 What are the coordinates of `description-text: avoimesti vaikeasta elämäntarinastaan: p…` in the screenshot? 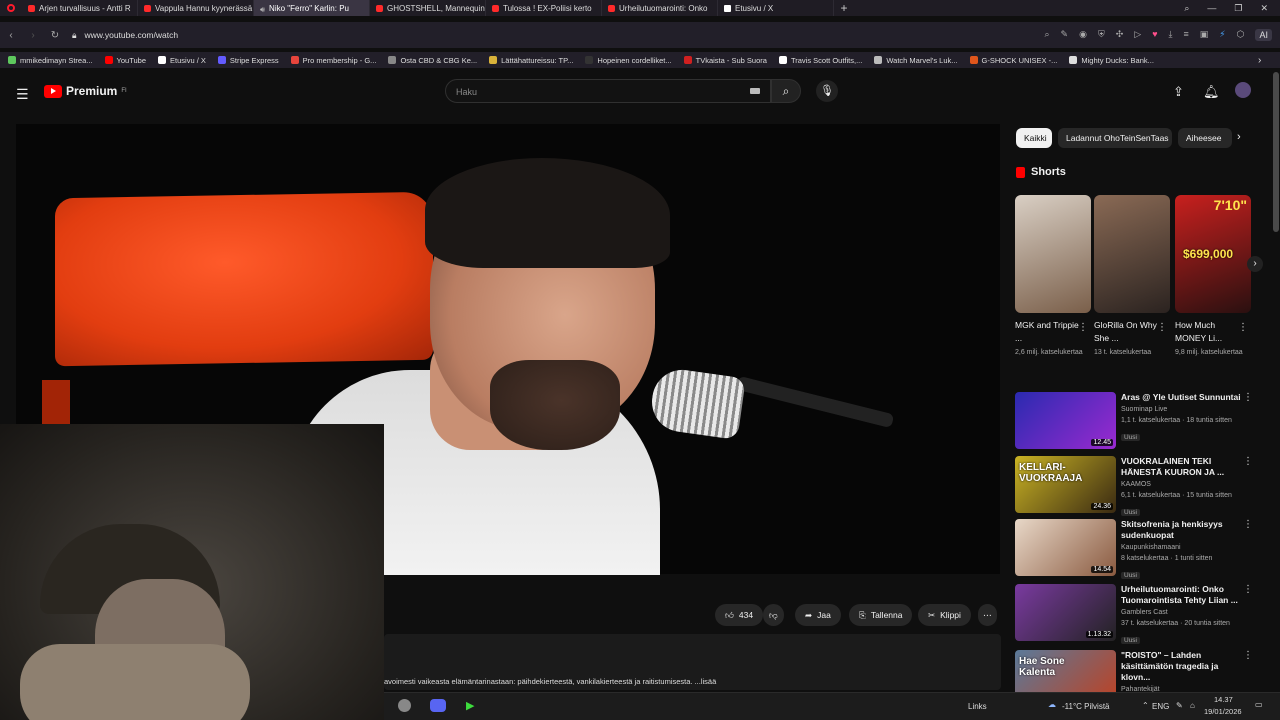 It's located at (550, 681).